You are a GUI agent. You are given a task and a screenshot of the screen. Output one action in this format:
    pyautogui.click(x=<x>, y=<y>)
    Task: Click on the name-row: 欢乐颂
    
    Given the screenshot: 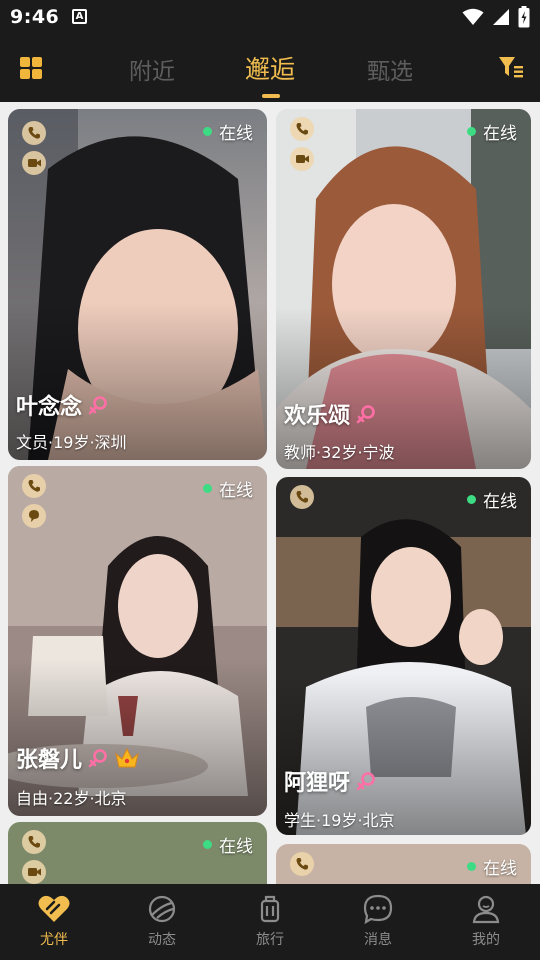 What is the action you would take?
    pyautogui.click(x=330, y=414)
    